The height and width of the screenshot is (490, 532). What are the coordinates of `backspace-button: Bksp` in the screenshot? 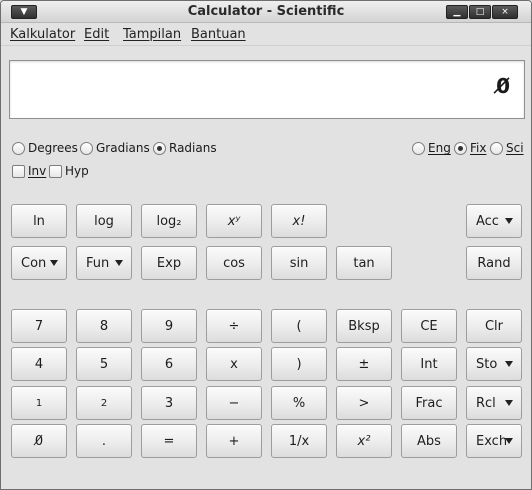 It's located at (364, 326).